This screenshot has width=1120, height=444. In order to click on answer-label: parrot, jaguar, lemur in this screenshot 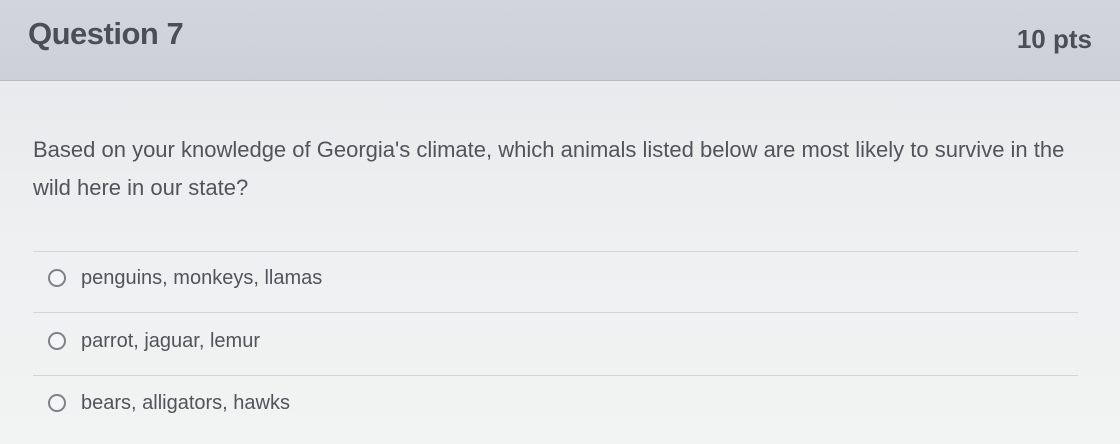, I will do `click(170, 340)`.